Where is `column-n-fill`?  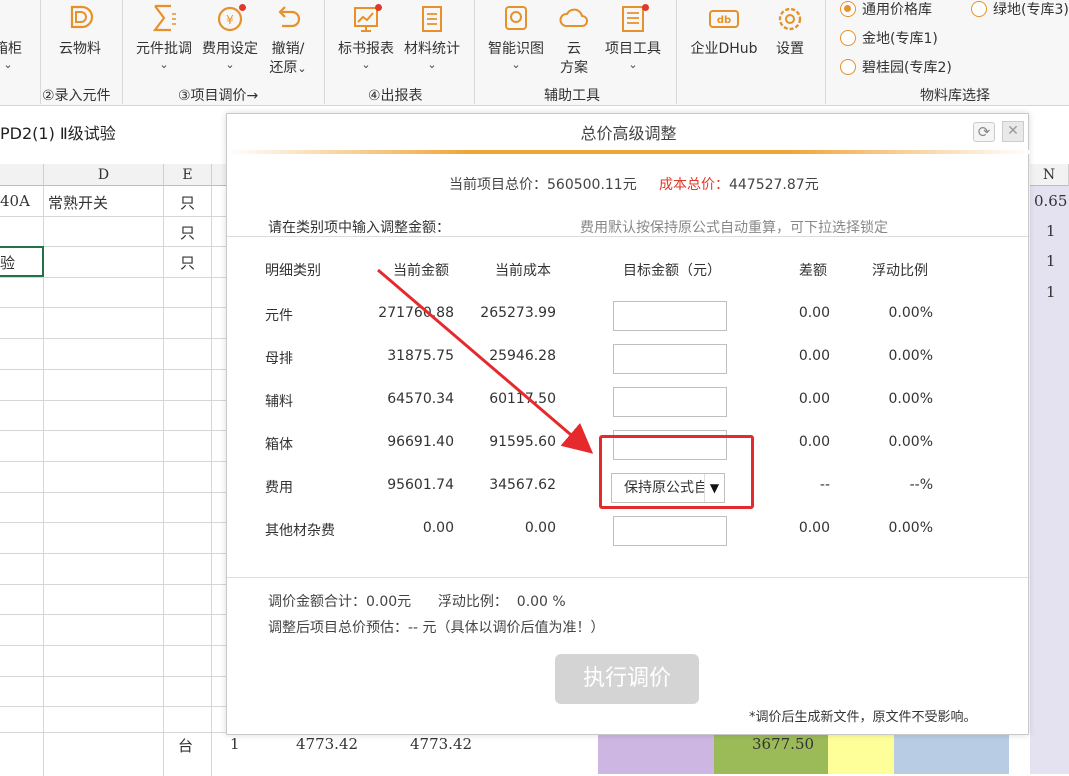
column-n-fill is located at coordinates (1049, 480).